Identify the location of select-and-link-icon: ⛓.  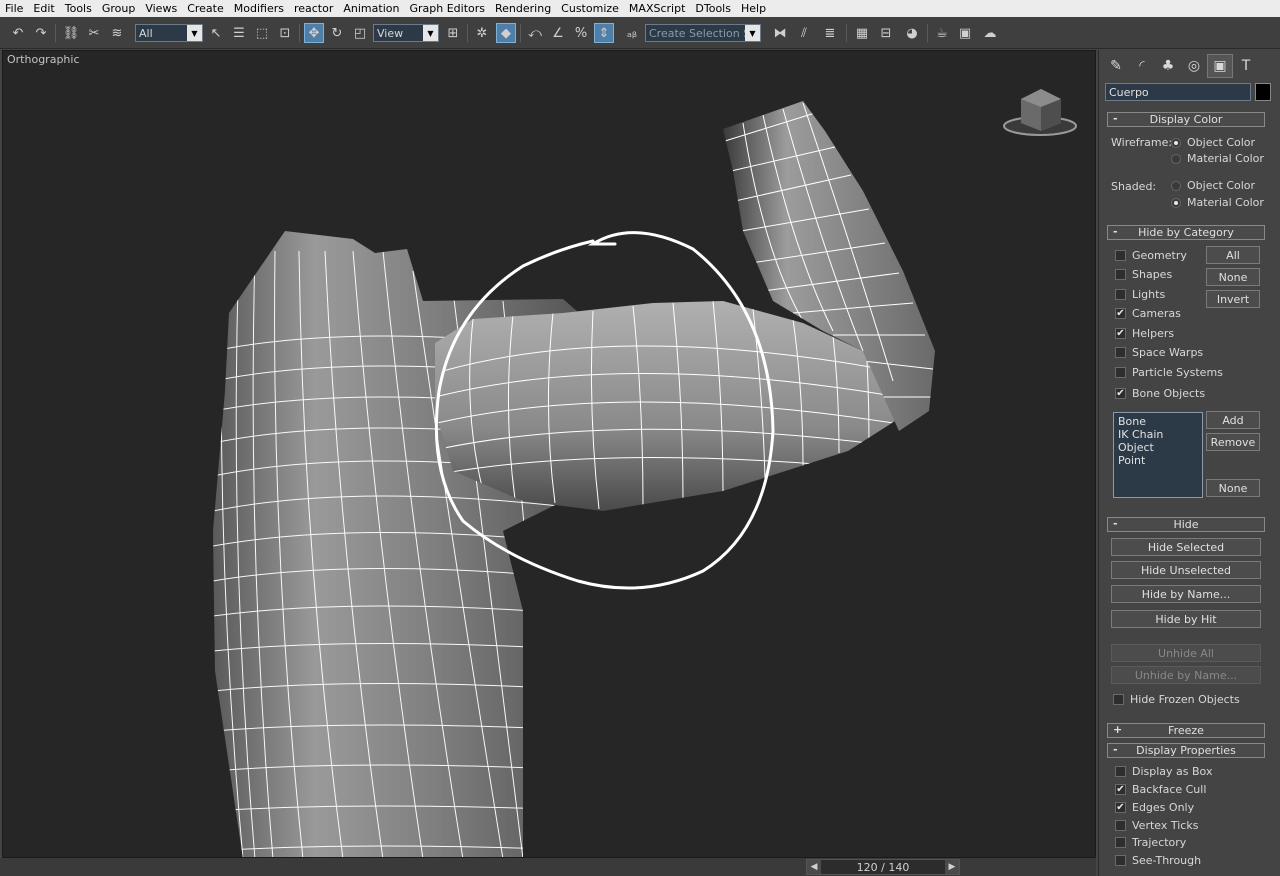
(71, 33).